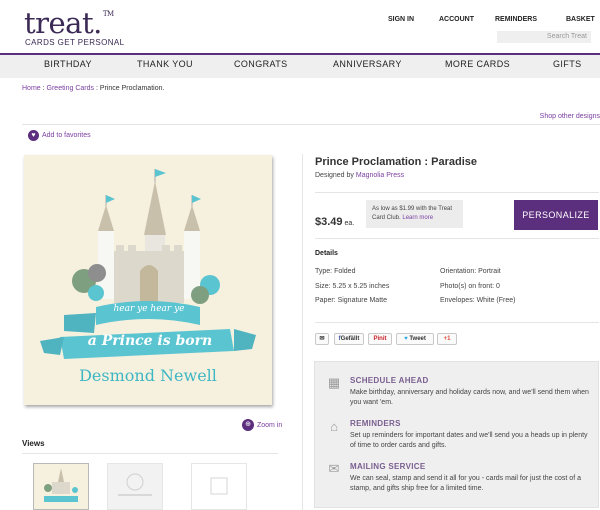  I want to click on price: $3.49 ea., so click(335, 222).